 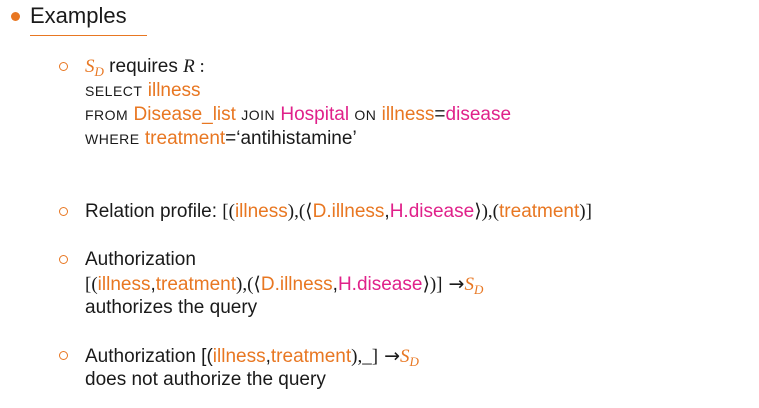 I want to click on auth-subject-subscript: D, so click(x=478, y=289).